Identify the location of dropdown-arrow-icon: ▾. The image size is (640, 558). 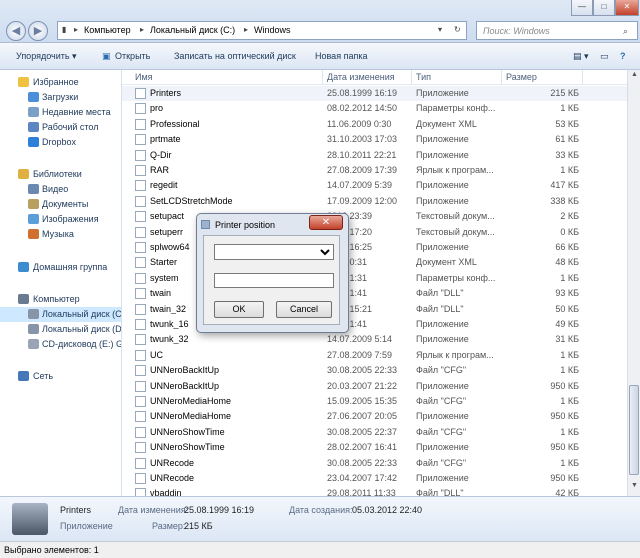
(440, 29).